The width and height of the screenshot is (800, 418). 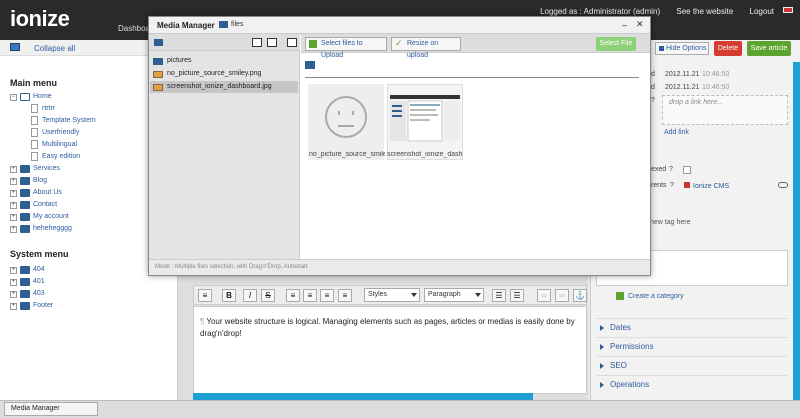 I want to click on thumbnail-smiley, so click(x=346, y=122).